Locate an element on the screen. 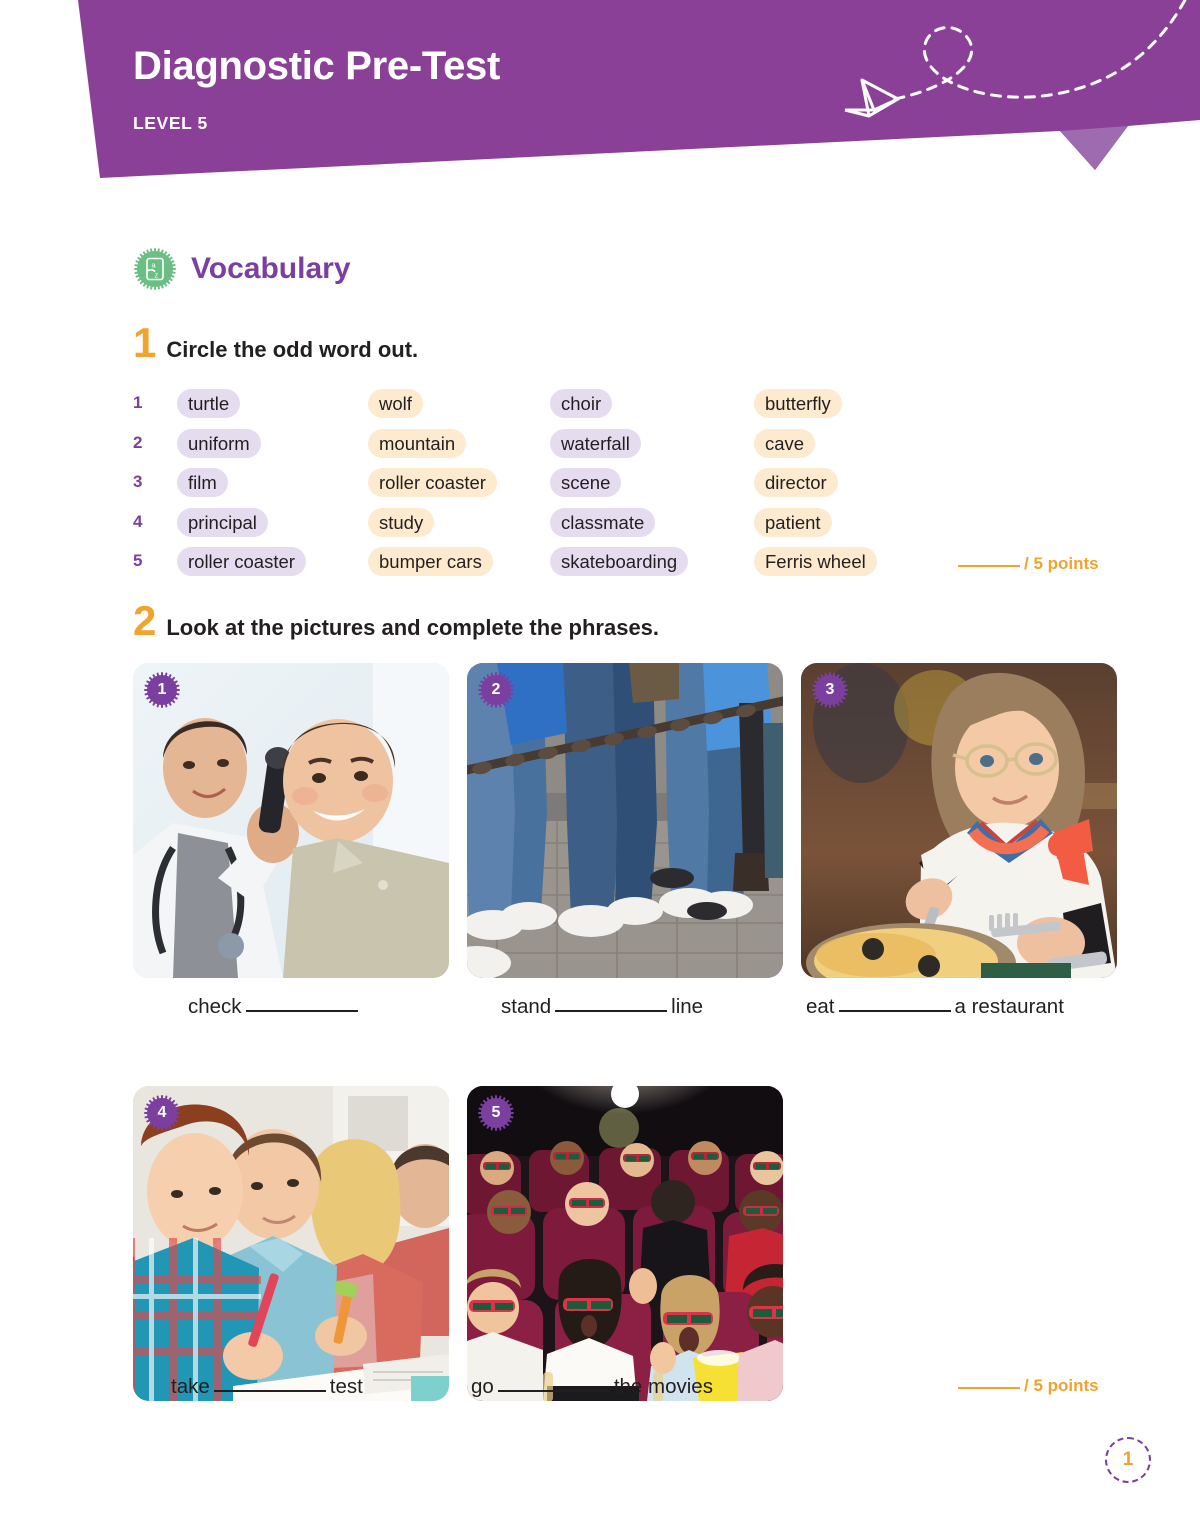 This screenshot has width=1200, height=1514. word-option: Ferris wheel is located at coordinates (815, 561).